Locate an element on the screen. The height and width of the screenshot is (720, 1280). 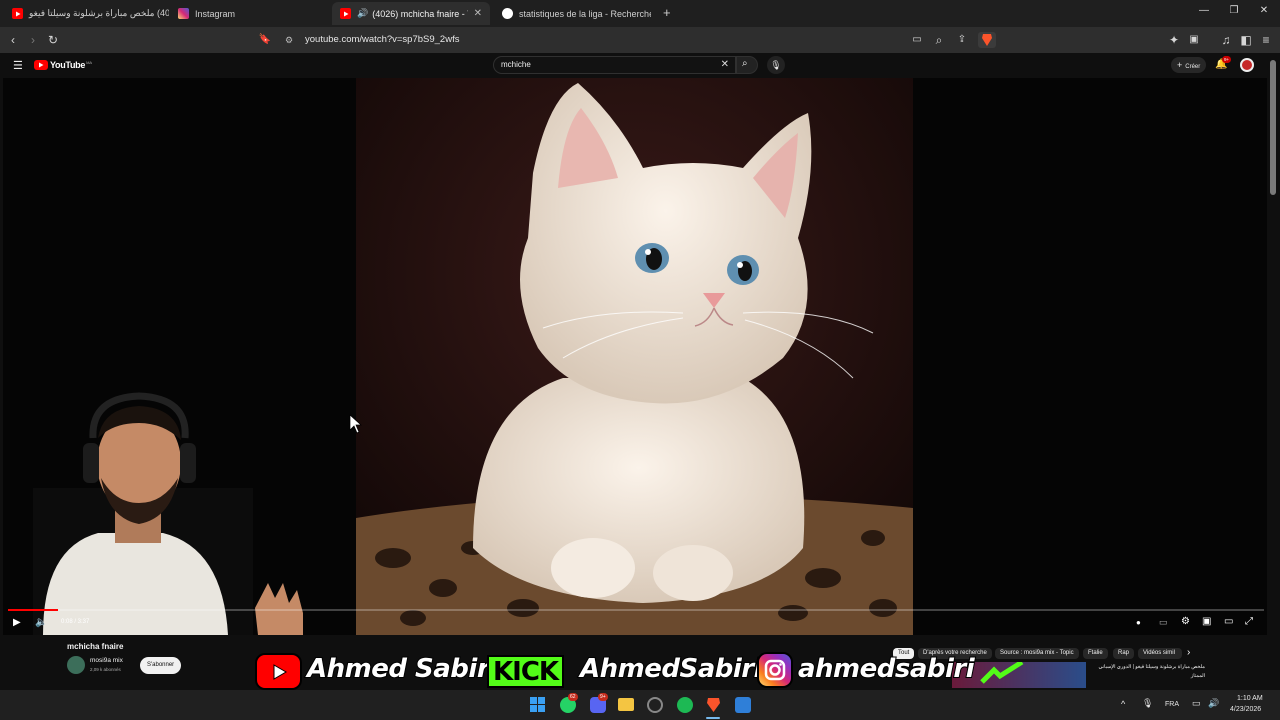
chip-source-topic: Source : mosi9a mix - Topic is located at coordinates (1037, 653).